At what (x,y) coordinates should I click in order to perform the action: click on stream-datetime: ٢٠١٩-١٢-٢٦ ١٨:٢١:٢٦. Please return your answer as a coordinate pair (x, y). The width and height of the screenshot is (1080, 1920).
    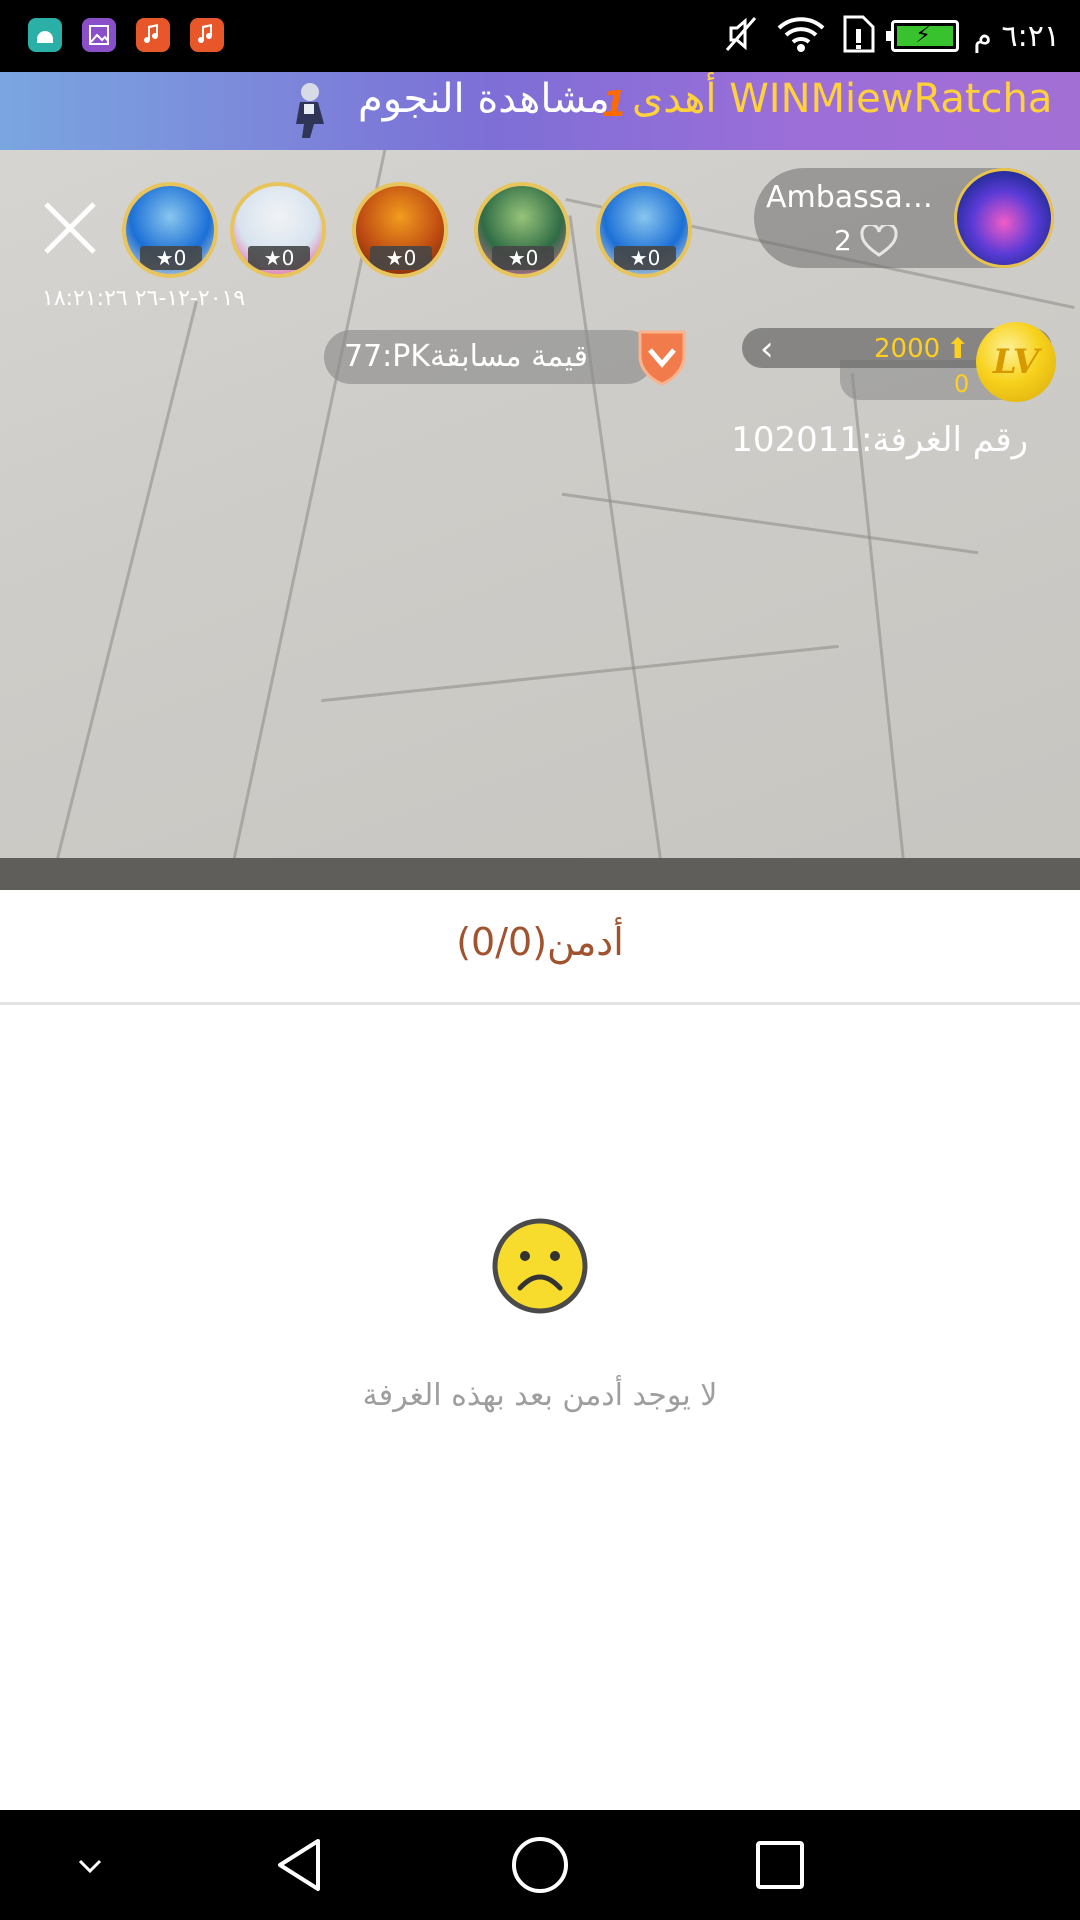
    Looking at the image, I should click on (144, 298).